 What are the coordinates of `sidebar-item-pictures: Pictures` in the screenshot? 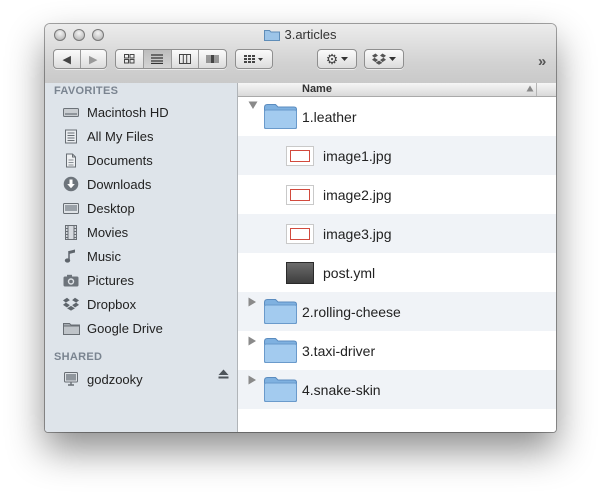 It's located at (98, 280).